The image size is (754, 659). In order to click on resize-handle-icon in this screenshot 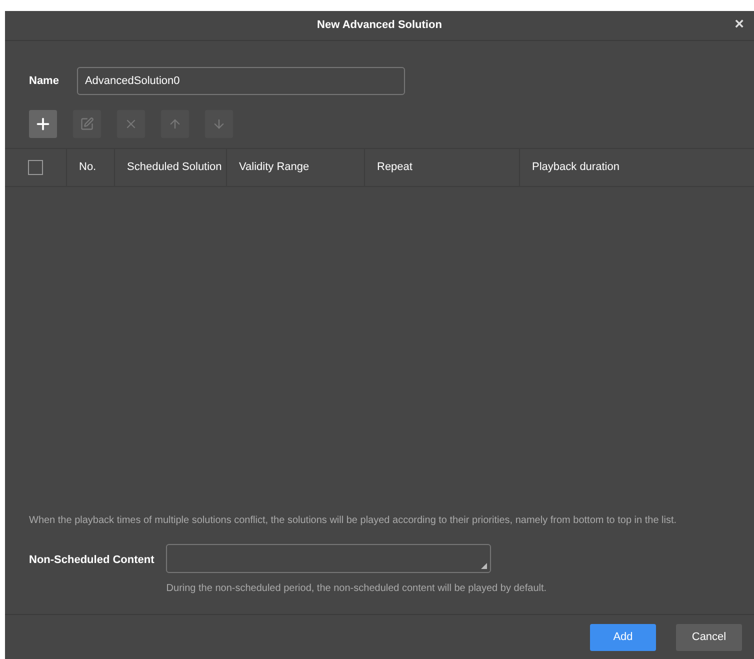, I will do `click(484, 566)`.